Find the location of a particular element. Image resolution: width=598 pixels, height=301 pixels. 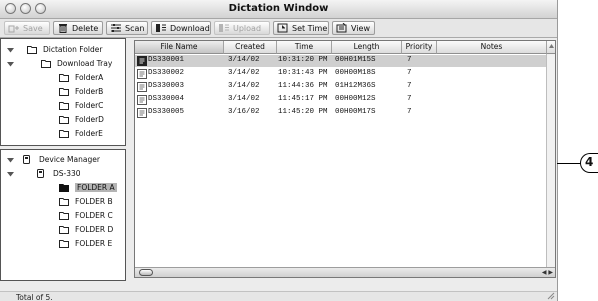

cell-time: 11:45:20 PM is located at coordinates (303, 112).